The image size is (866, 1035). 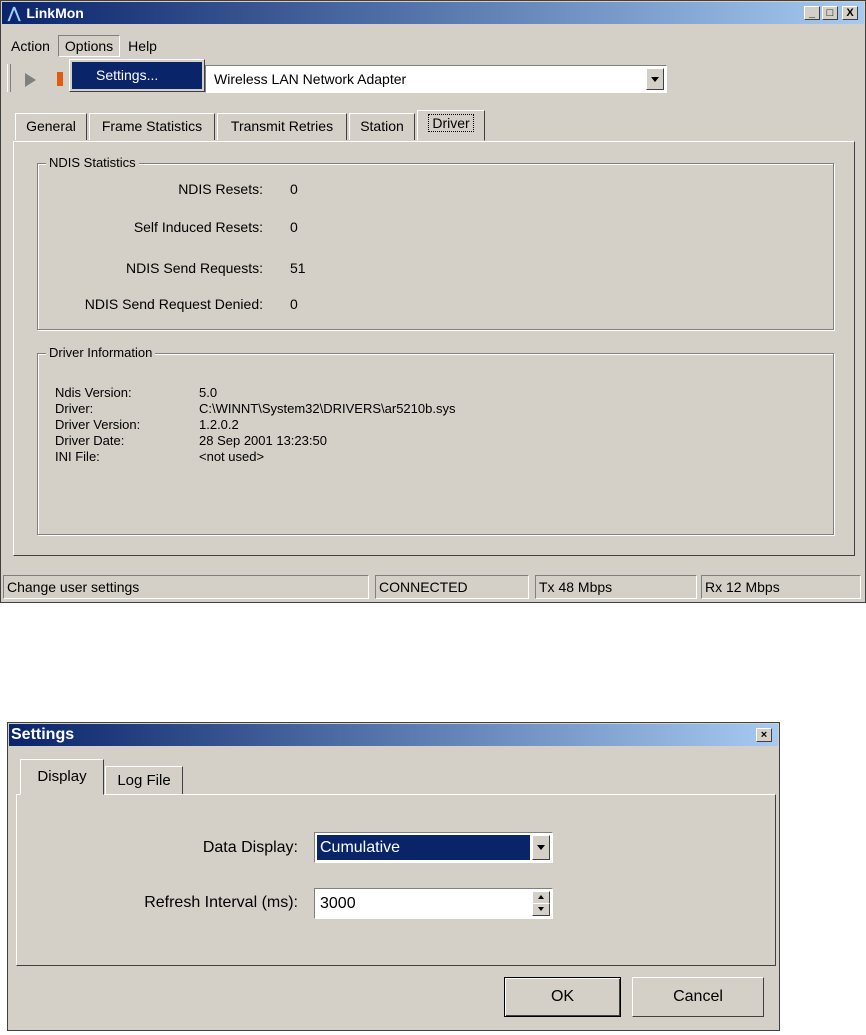 I want to click on refresh-interval-label: Refresh Interval (ms):, so click(x=221, y=902).